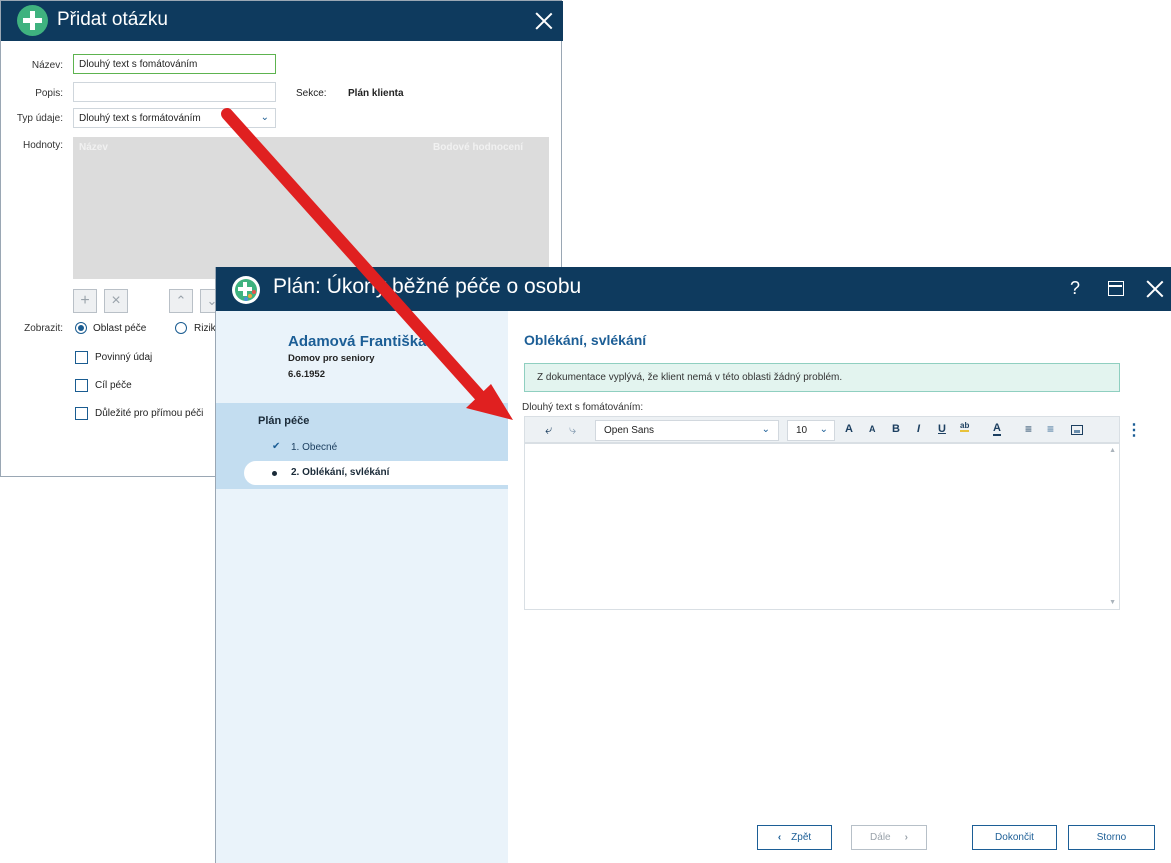 Image resolution: width=1171 pixels, height=863 pixels. What do you see at coordinates (997, 429) in the screenshot?
I see `font-color-icon: A` at bounding box center [997, 429].